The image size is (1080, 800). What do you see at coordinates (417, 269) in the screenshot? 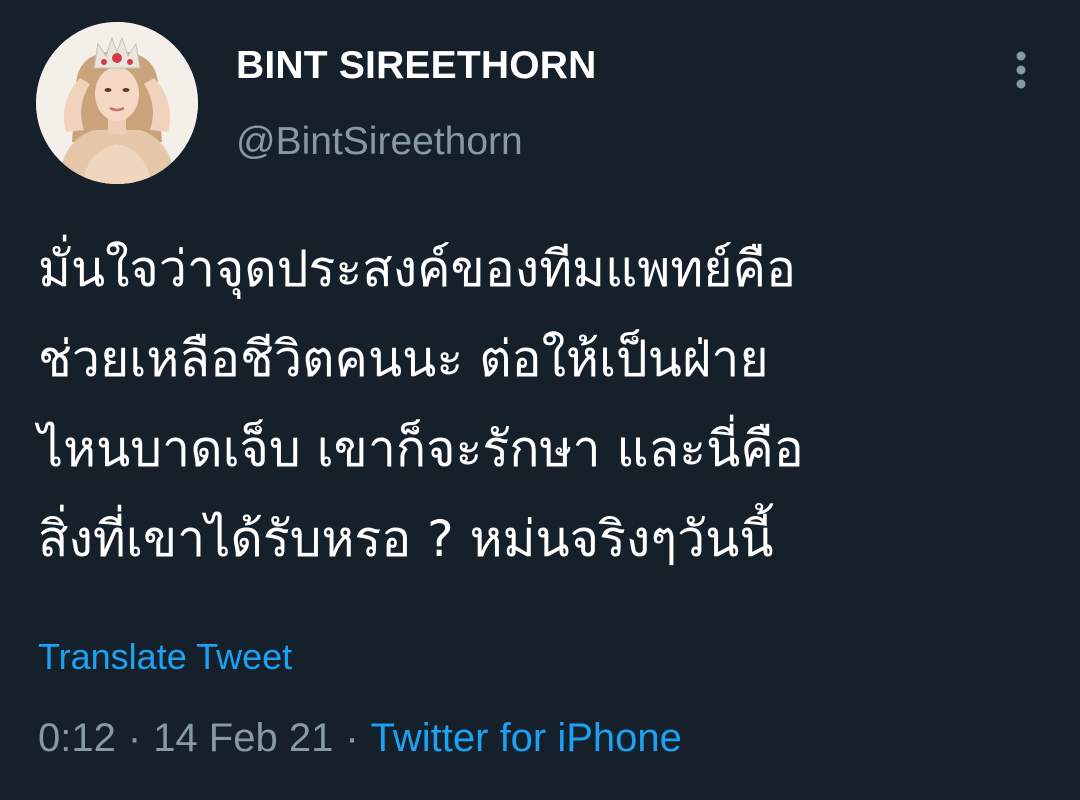
I see `tweet-text-line: มั่นใจว่าจุดประสงค์ของทีมแพทย์คือ` at bounding box center [417, 269].